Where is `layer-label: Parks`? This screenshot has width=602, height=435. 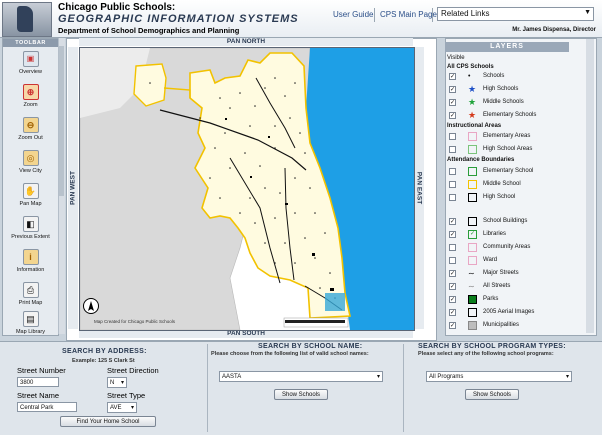 layer-label: Parks is located at coordinates (491, 299).